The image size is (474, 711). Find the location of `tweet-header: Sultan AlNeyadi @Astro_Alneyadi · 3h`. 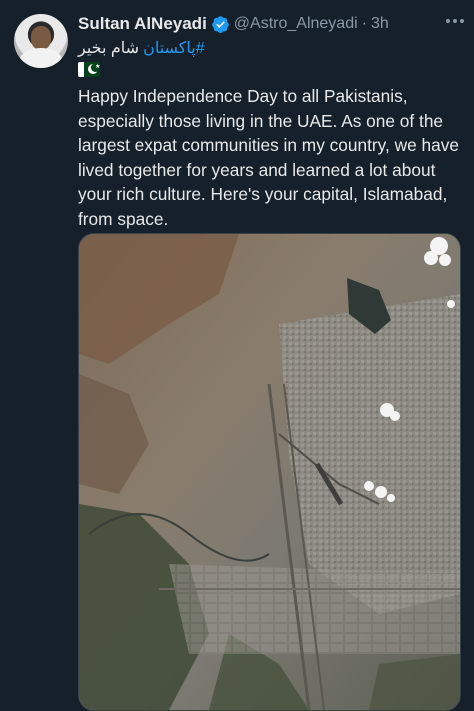

tweet-header: Sultan AlNeyadi @Astro_Alneyadi · 3h is located at coordinates (233, 24).